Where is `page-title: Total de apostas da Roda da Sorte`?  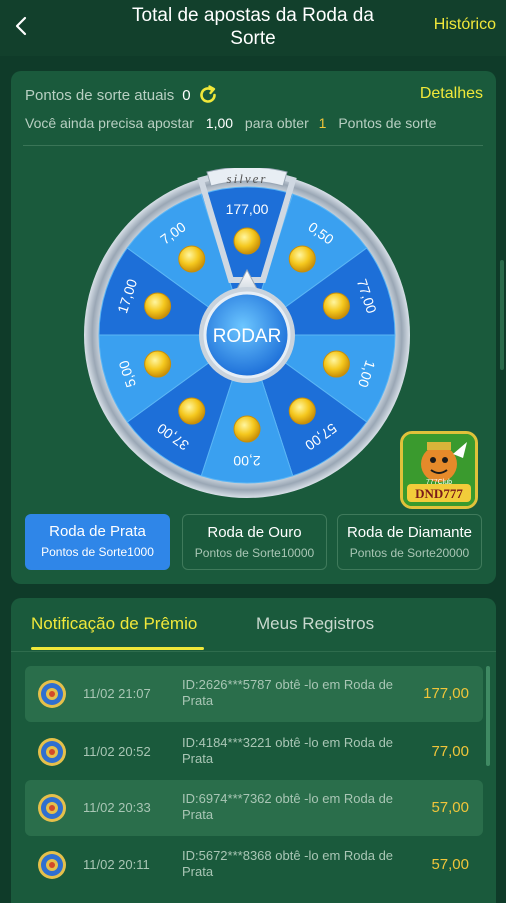
page-title: Total de apostas da Roda da Sorte is located at coordinates (253, 27).